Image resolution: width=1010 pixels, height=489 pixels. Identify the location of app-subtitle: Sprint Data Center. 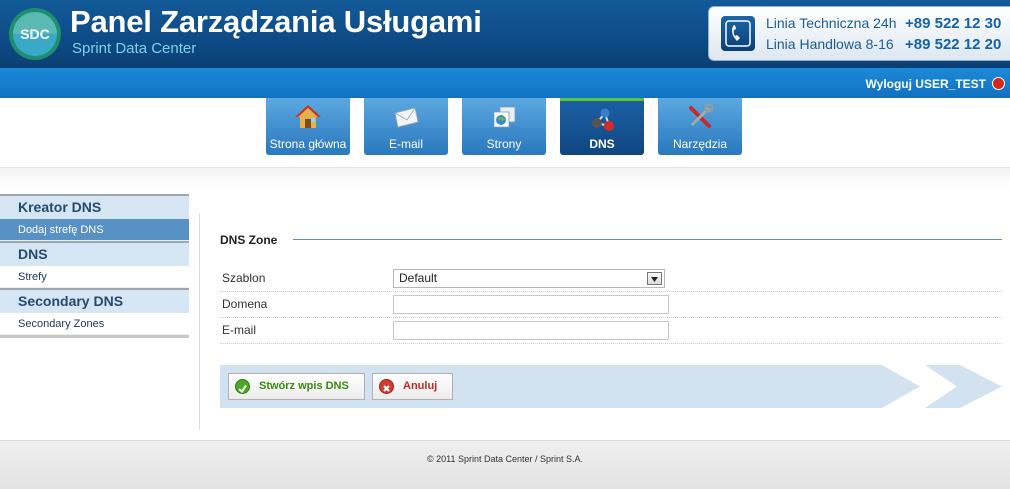
(134, 48).